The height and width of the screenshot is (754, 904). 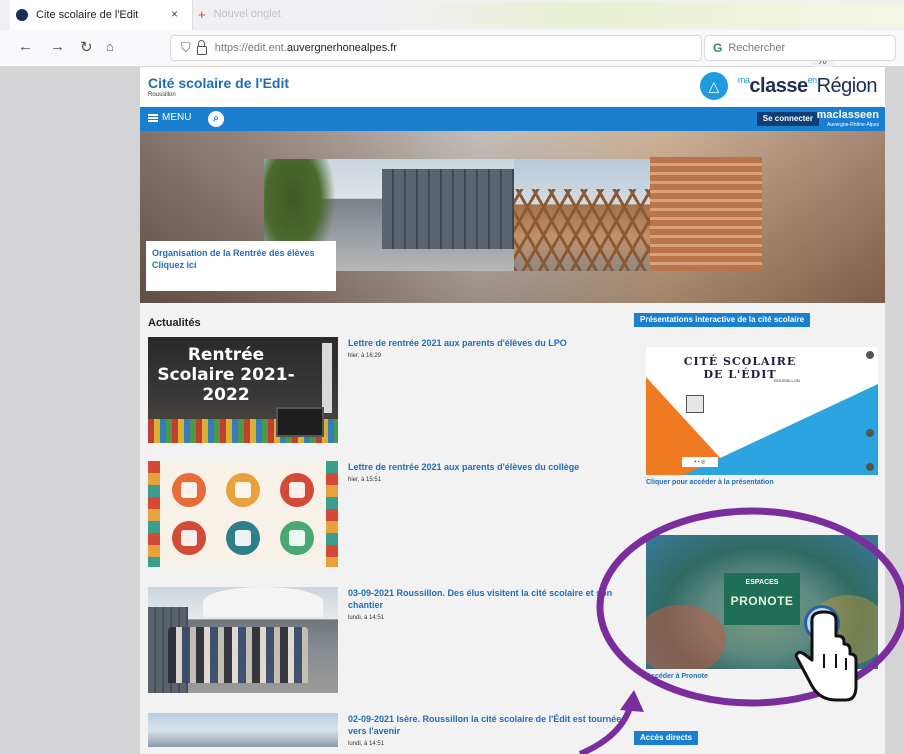 What do you see at coordinates (174, 323) in the screenshot?
I see `news-heading: Actualités` at bounding box center [174, 323].